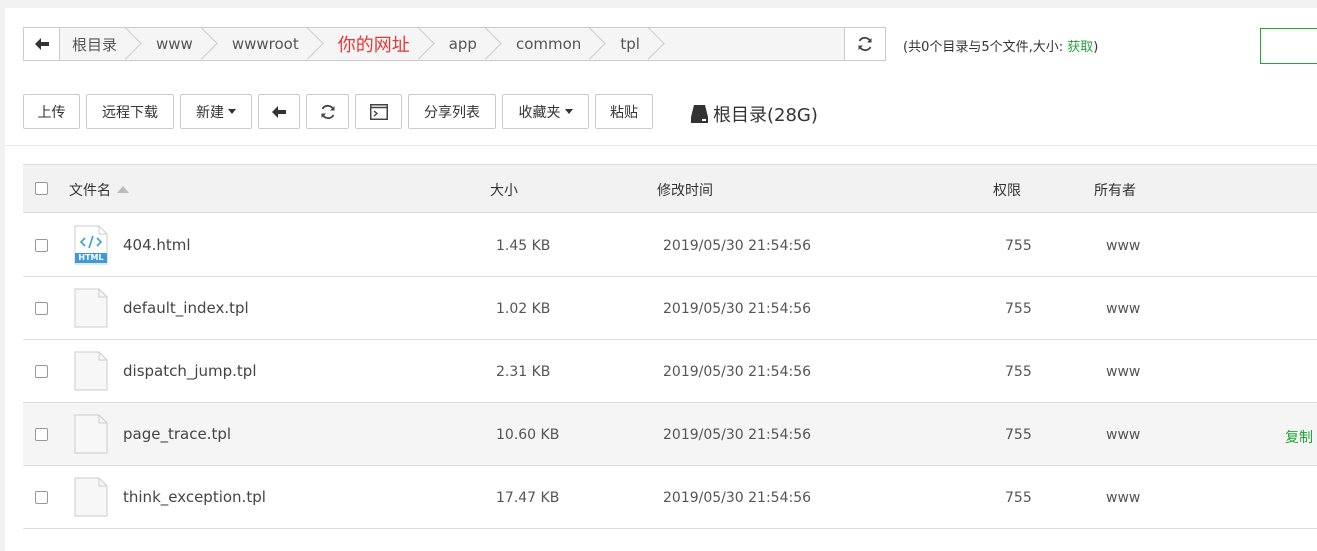  What do you see at coordinates (99, 44) in the screenshot?
I see `crumb-root: 根目录` at bounding box center [99, 44].